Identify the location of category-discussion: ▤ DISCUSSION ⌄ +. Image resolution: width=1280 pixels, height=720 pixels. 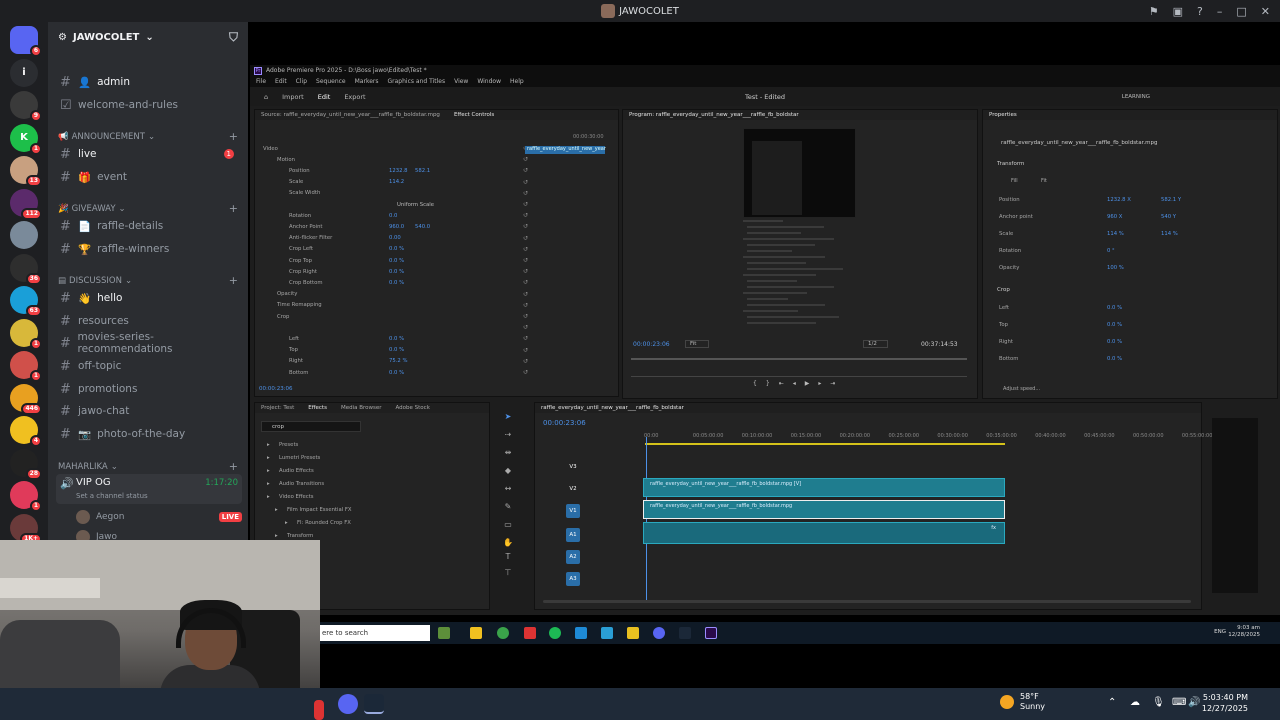
(150, 280).